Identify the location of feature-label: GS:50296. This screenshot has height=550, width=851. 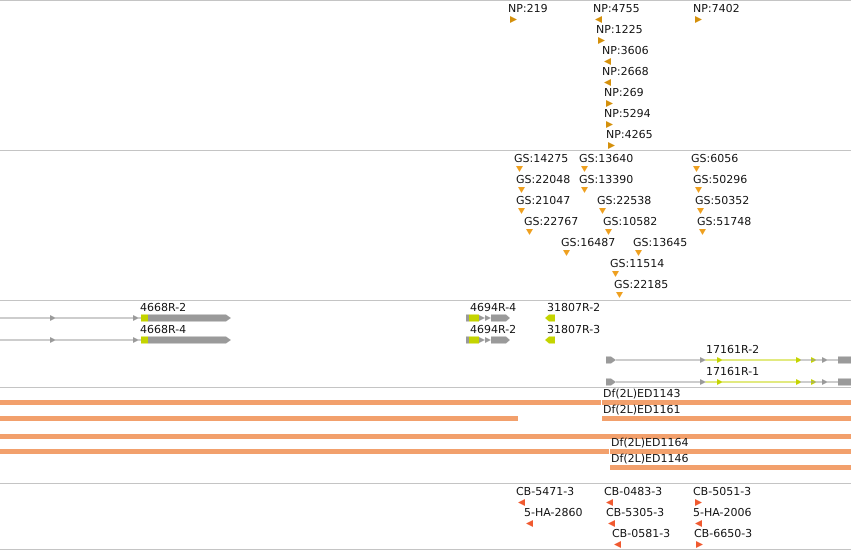
(720, 179).